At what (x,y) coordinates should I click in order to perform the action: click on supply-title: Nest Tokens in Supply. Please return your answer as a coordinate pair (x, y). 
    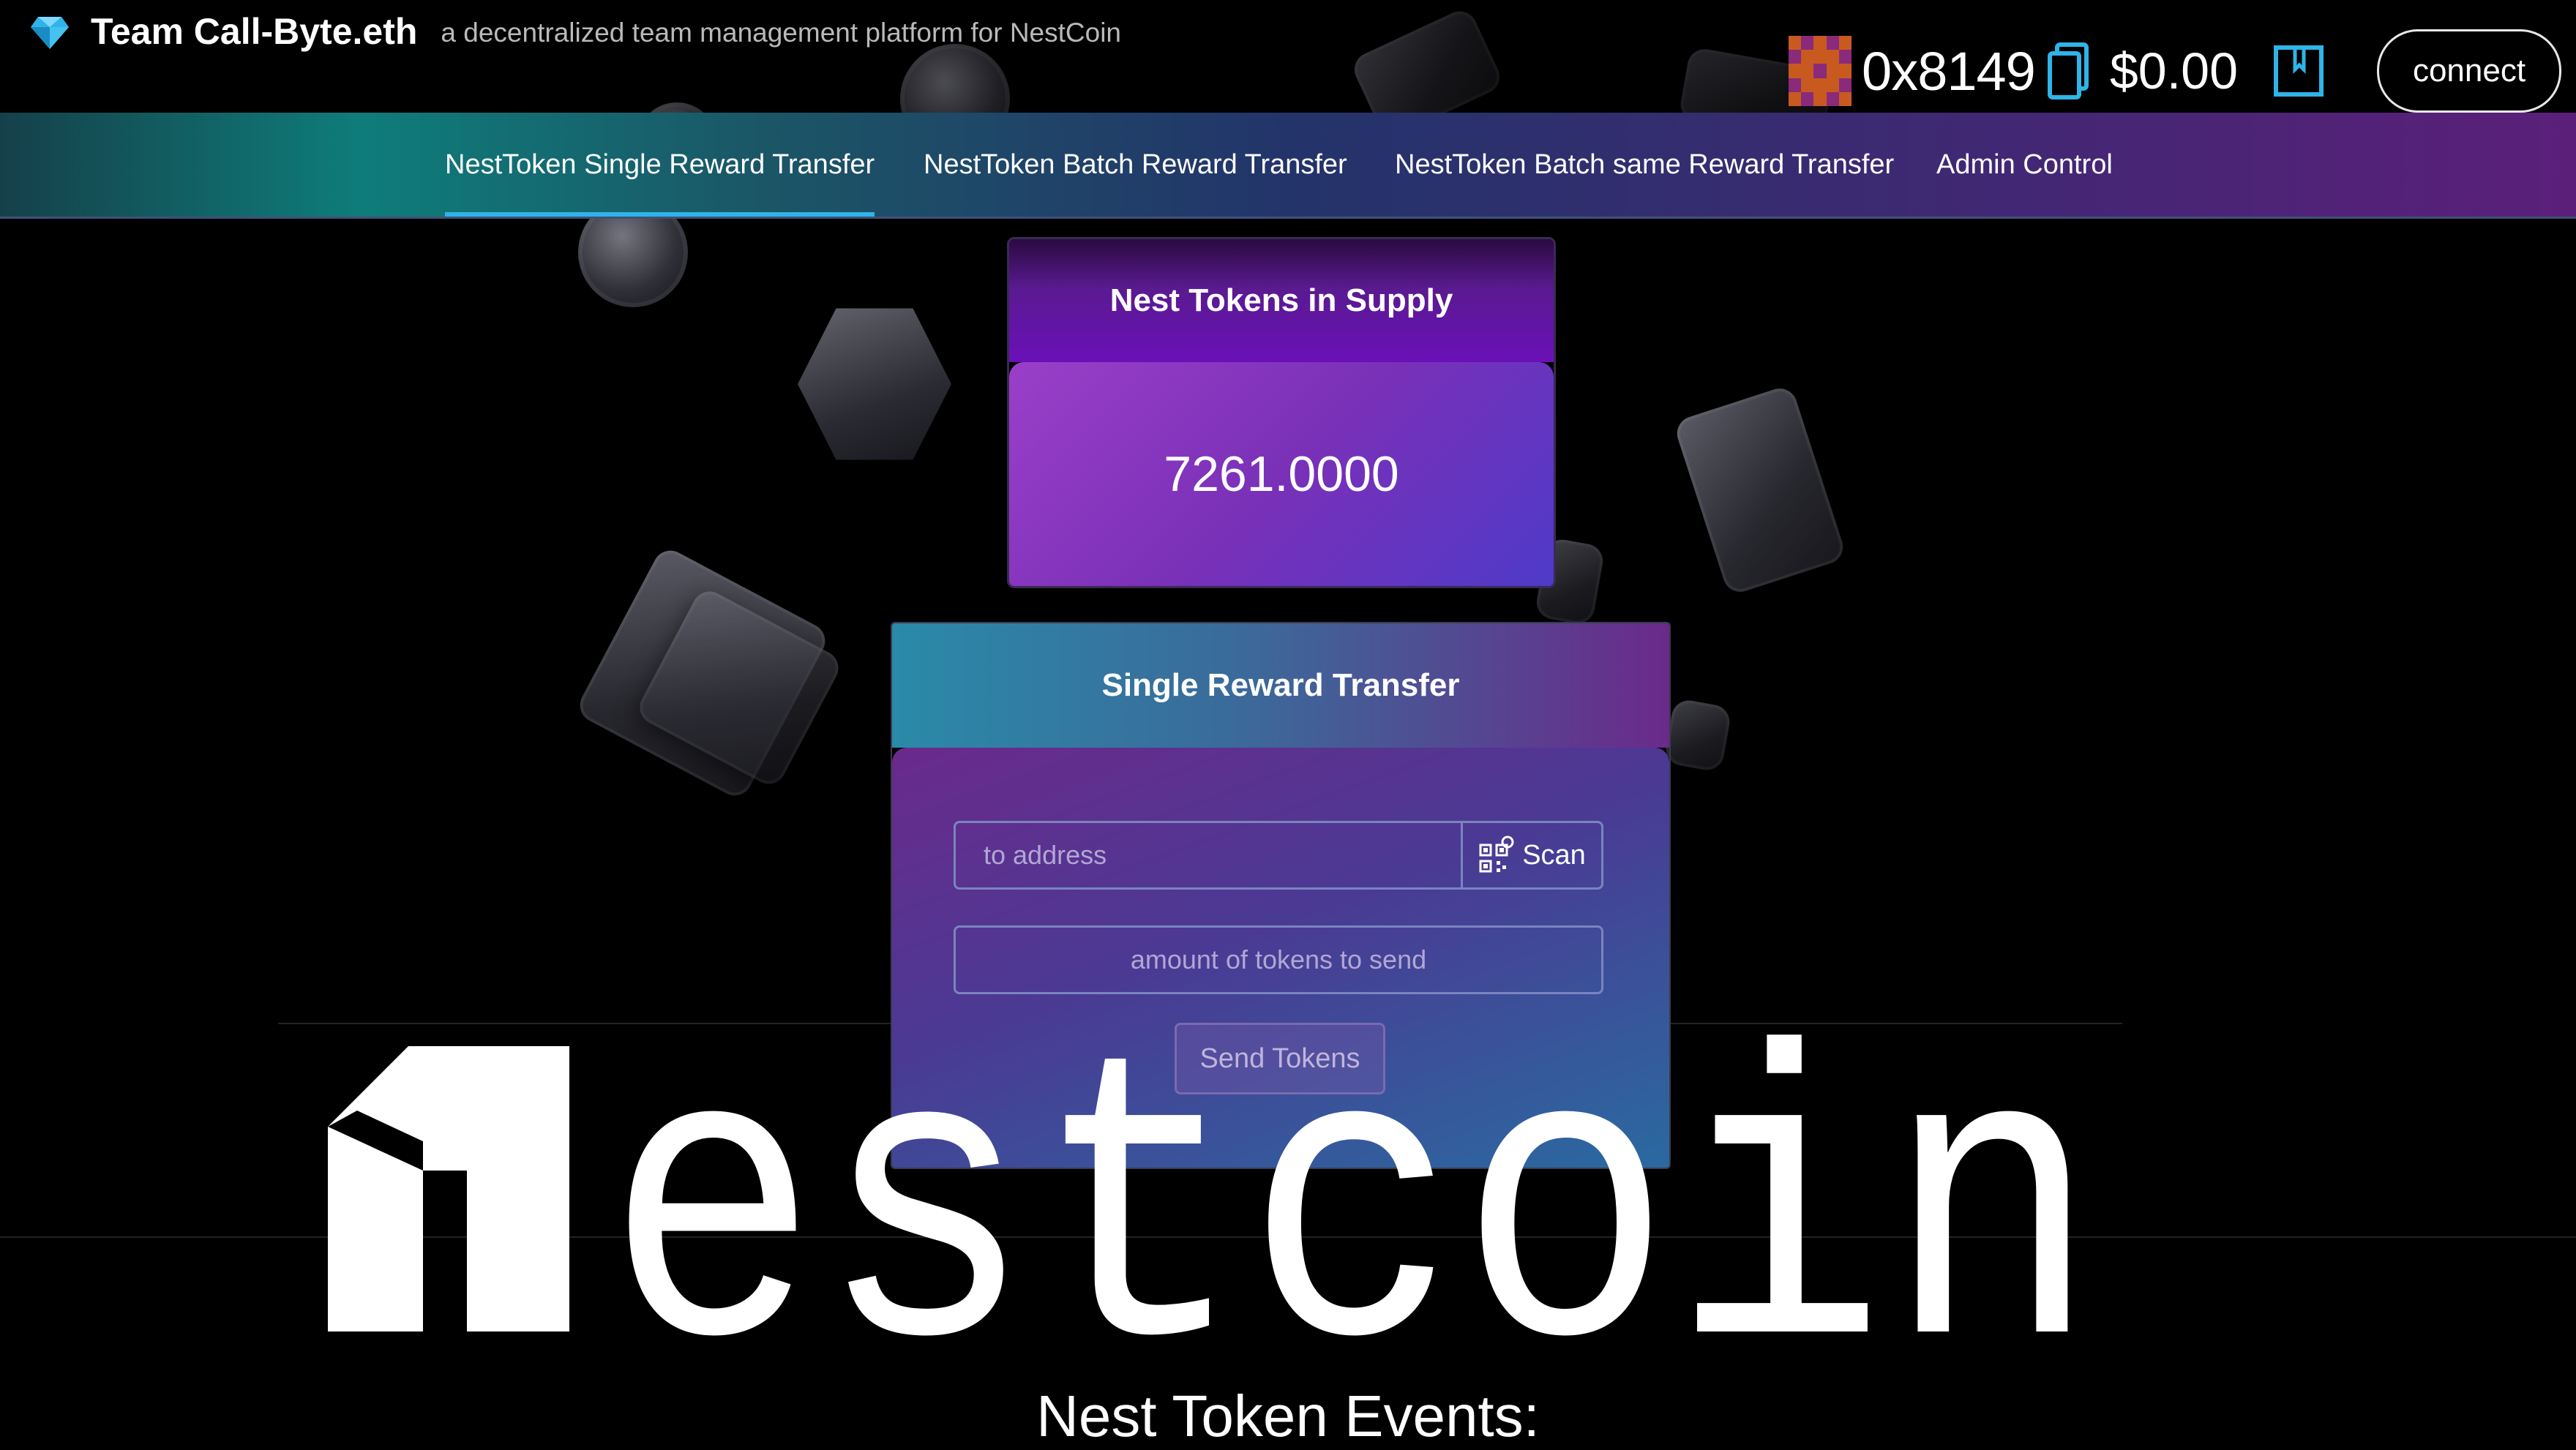
    Looking at the image, I should click on (1281, 300).